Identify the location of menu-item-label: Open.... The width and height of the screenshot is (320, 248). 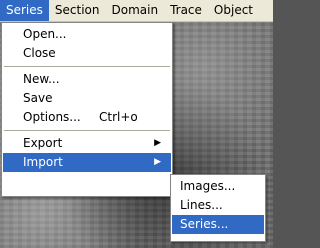
(45, 34).